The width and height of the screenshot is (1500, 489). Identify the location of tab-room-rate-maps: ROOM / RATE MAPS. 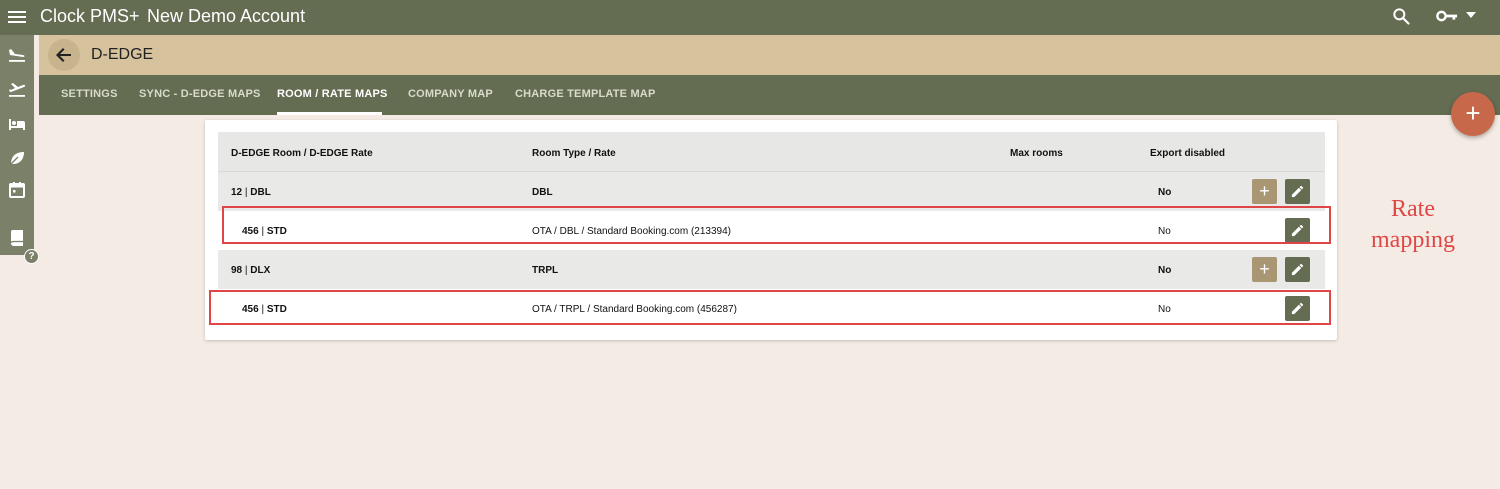
(332, 94).